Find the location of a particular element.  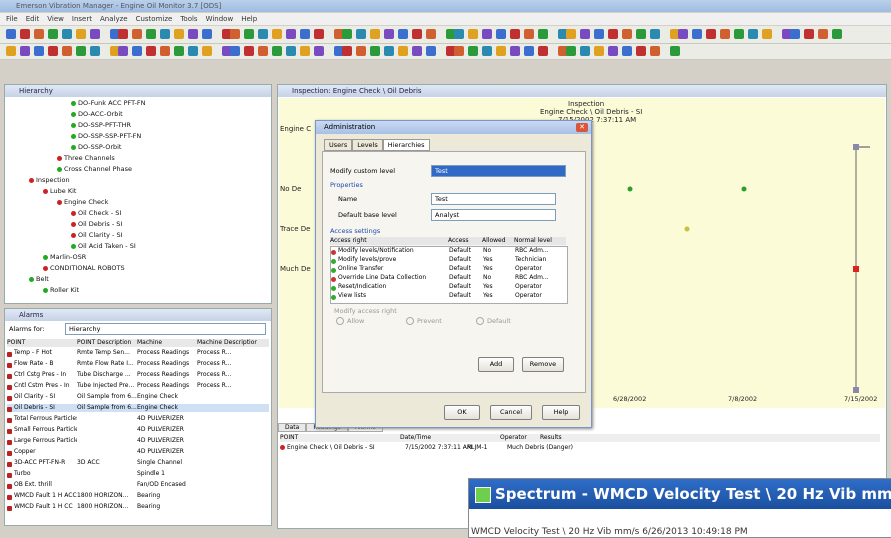

results-column-header: Results is located at coordinates (590, 437).